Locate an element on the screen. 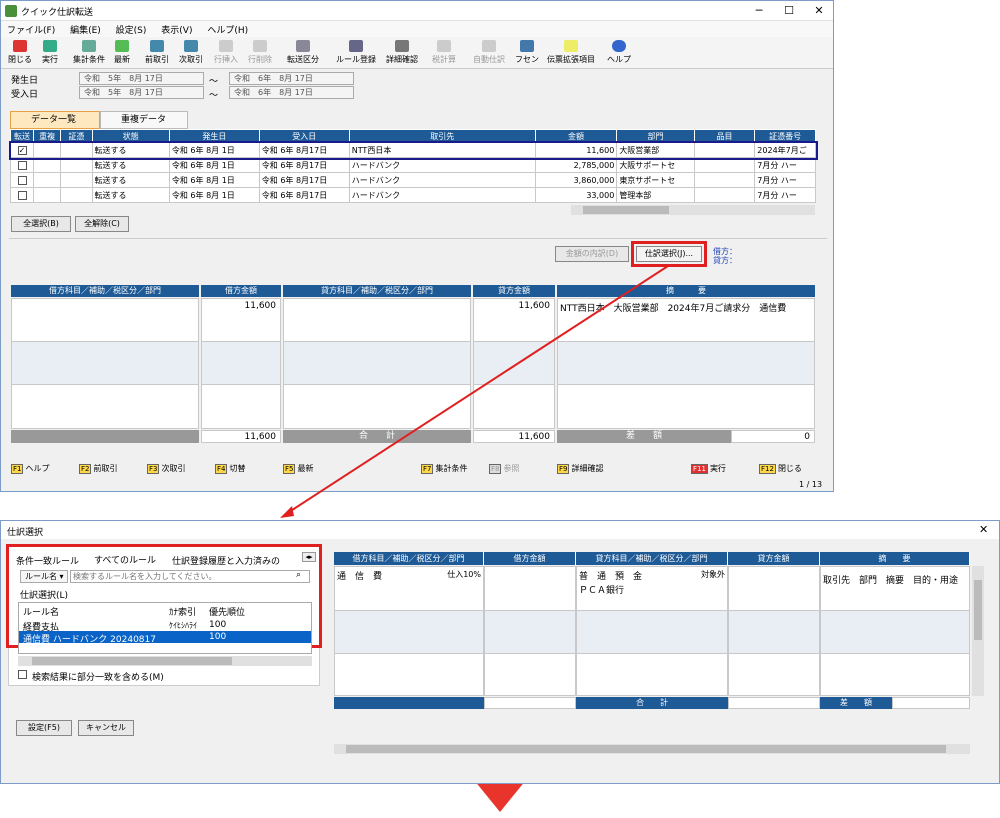 The image size is (1000, 818). dialog-diff-label: 差 額 is located at coordinates (856, 703).